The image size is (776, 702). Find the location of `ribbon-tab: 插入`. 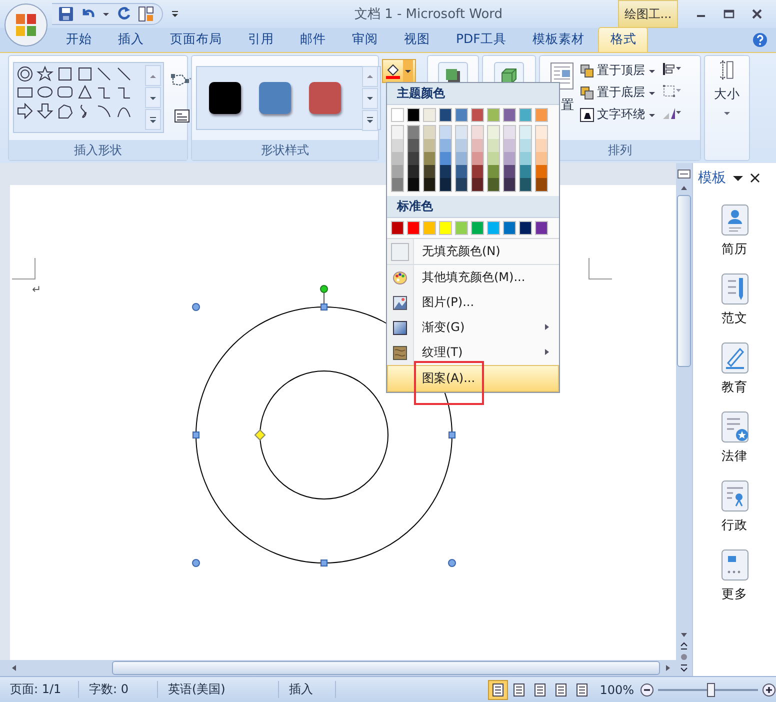

ribbon-tab: 插入 is located at coordinates (131, 39).